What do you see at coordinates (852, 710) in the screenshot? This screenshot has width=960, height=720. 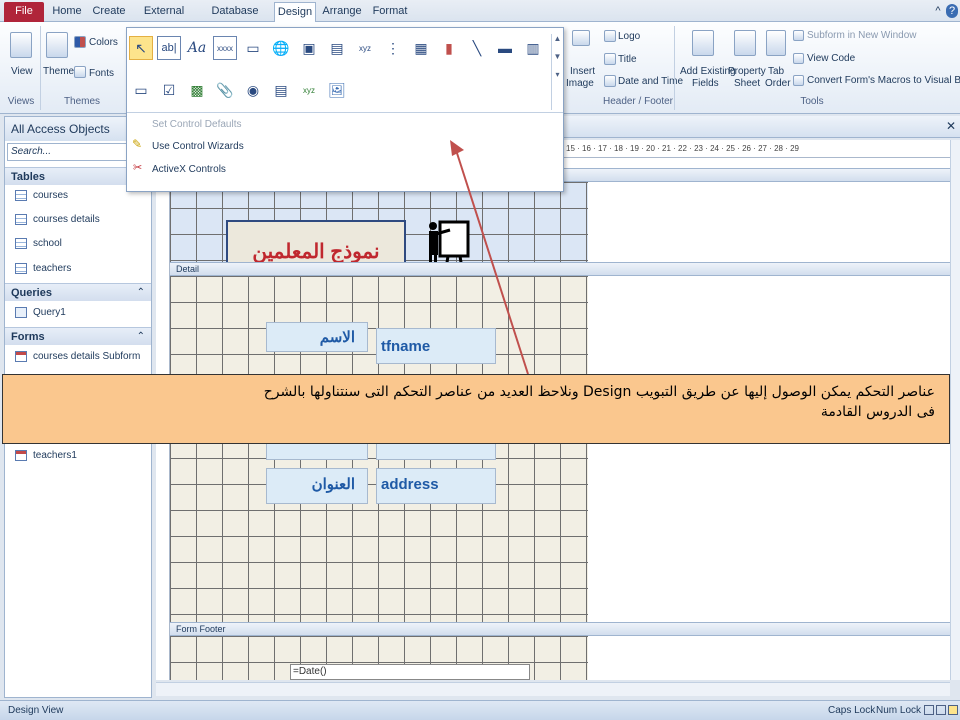 I see `status-caps-lock: Caps Lock` at bounding box center [852, 710].